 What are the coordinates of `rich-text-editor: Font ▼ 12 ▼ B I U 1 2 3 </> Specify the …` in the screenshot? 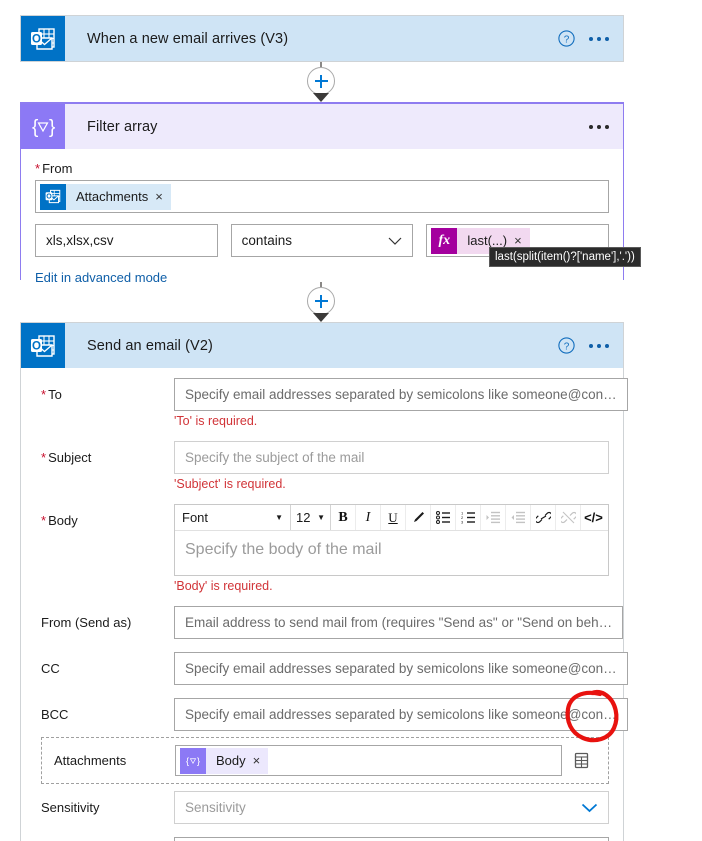 It's located at (391, 540).